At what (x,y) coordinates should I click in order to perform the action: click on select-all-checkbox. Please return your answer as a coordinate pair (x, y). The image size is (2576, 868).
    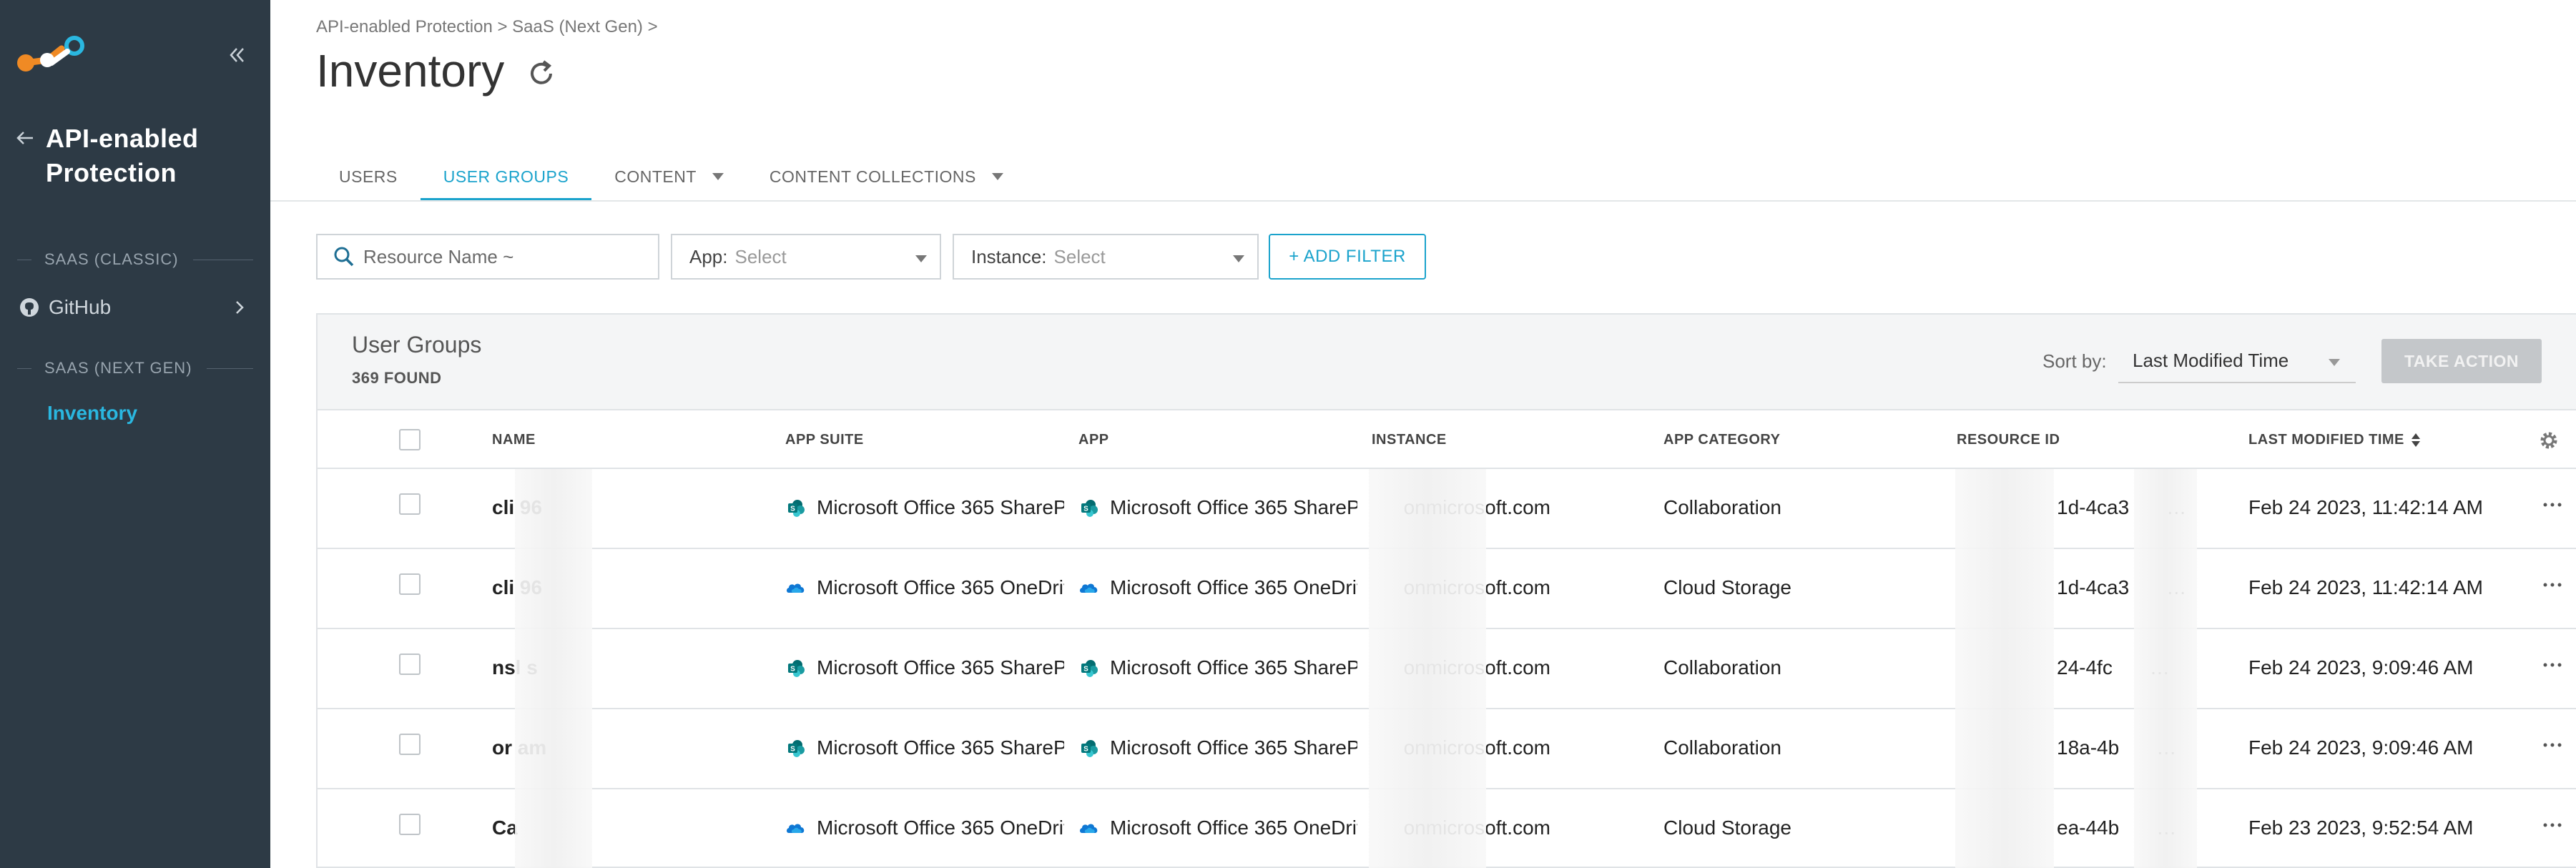
    Looking at the image, I should click on (410, 439).